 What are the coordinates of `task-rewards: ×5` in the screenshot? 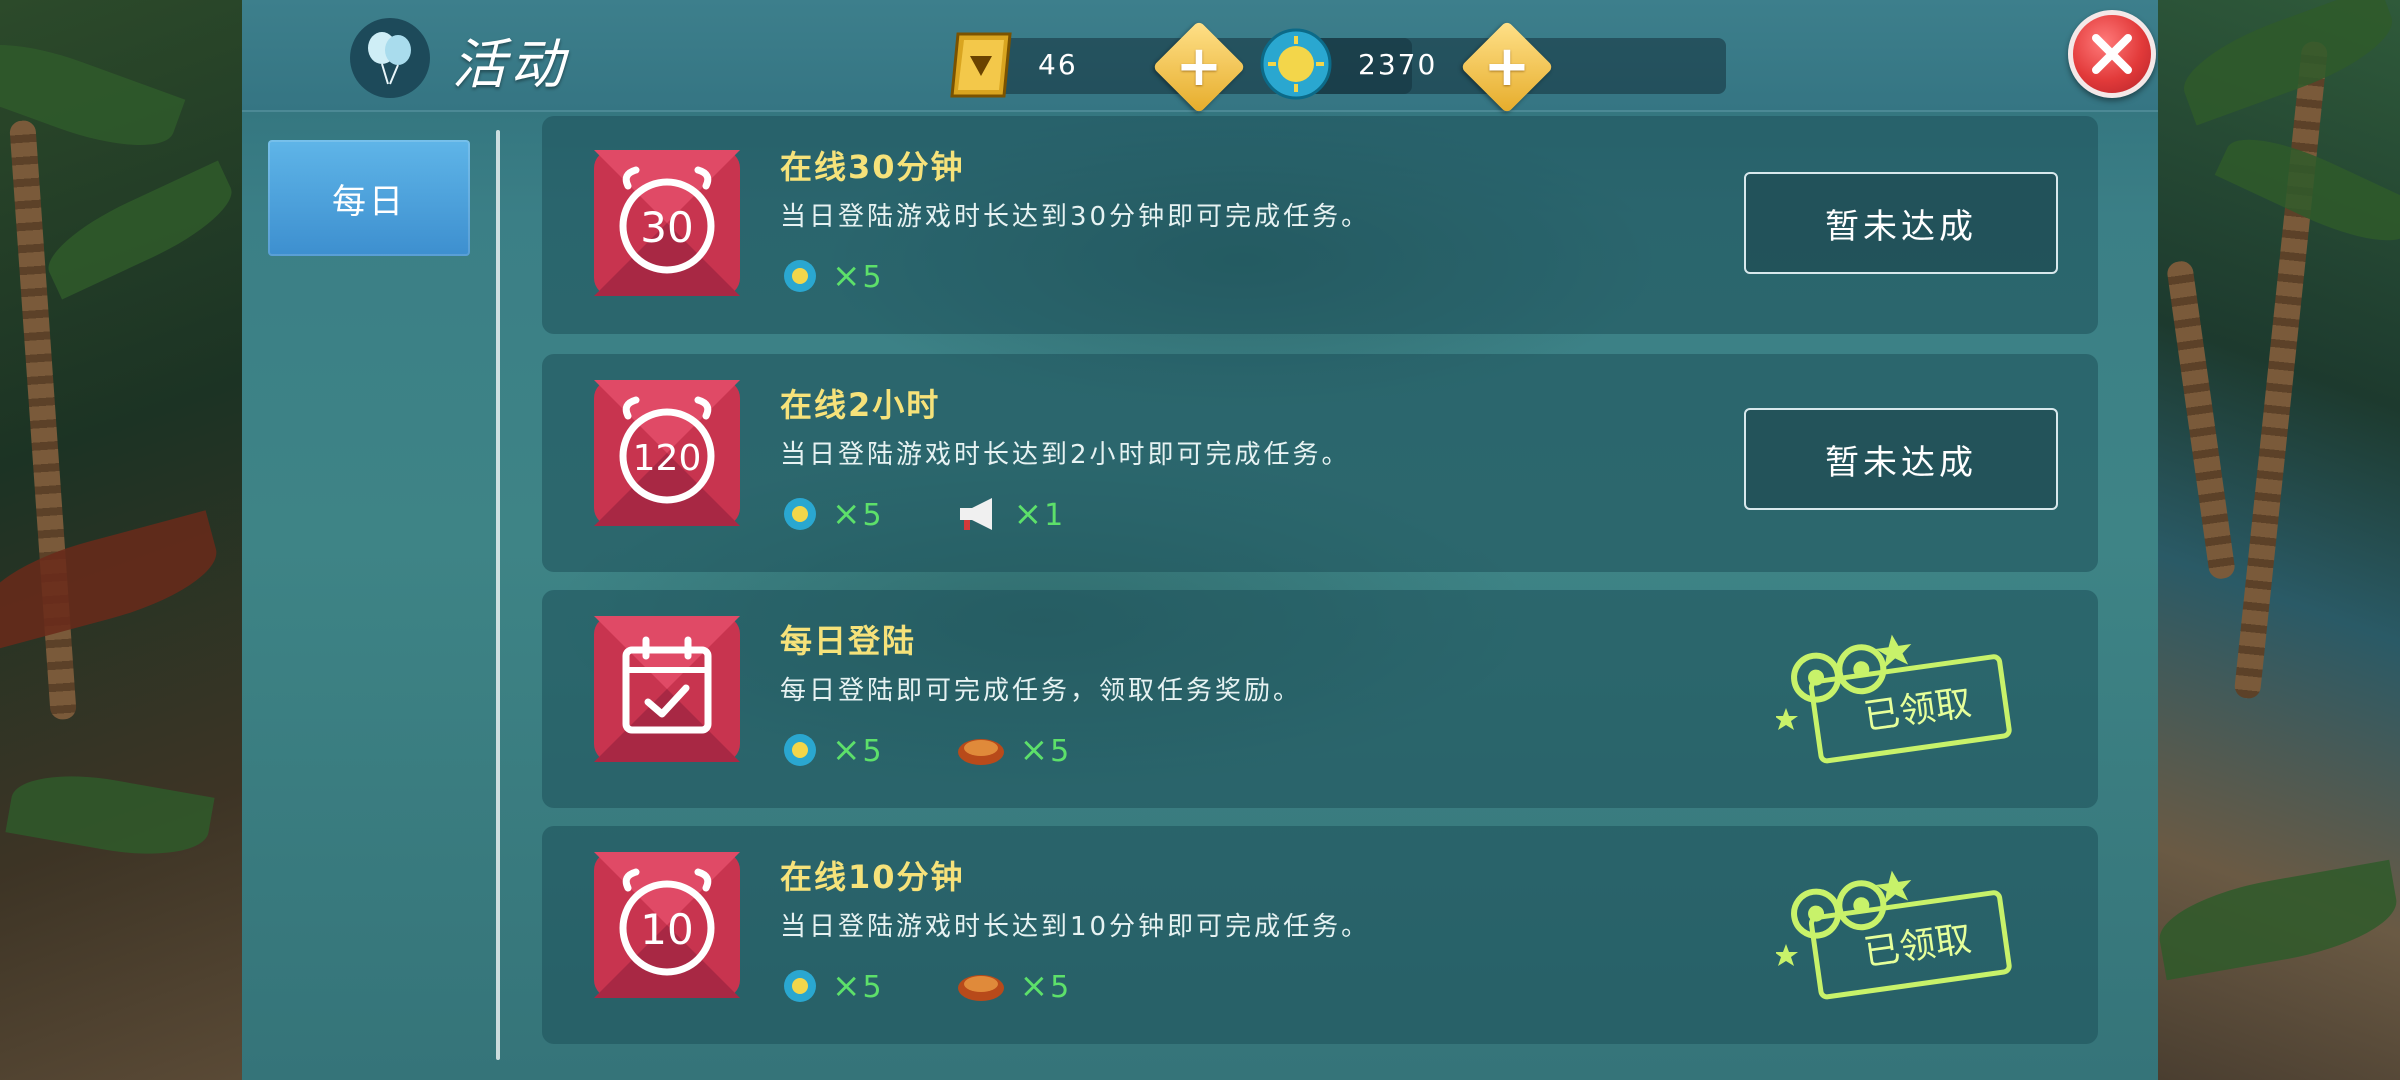 It's located at (869, 276).